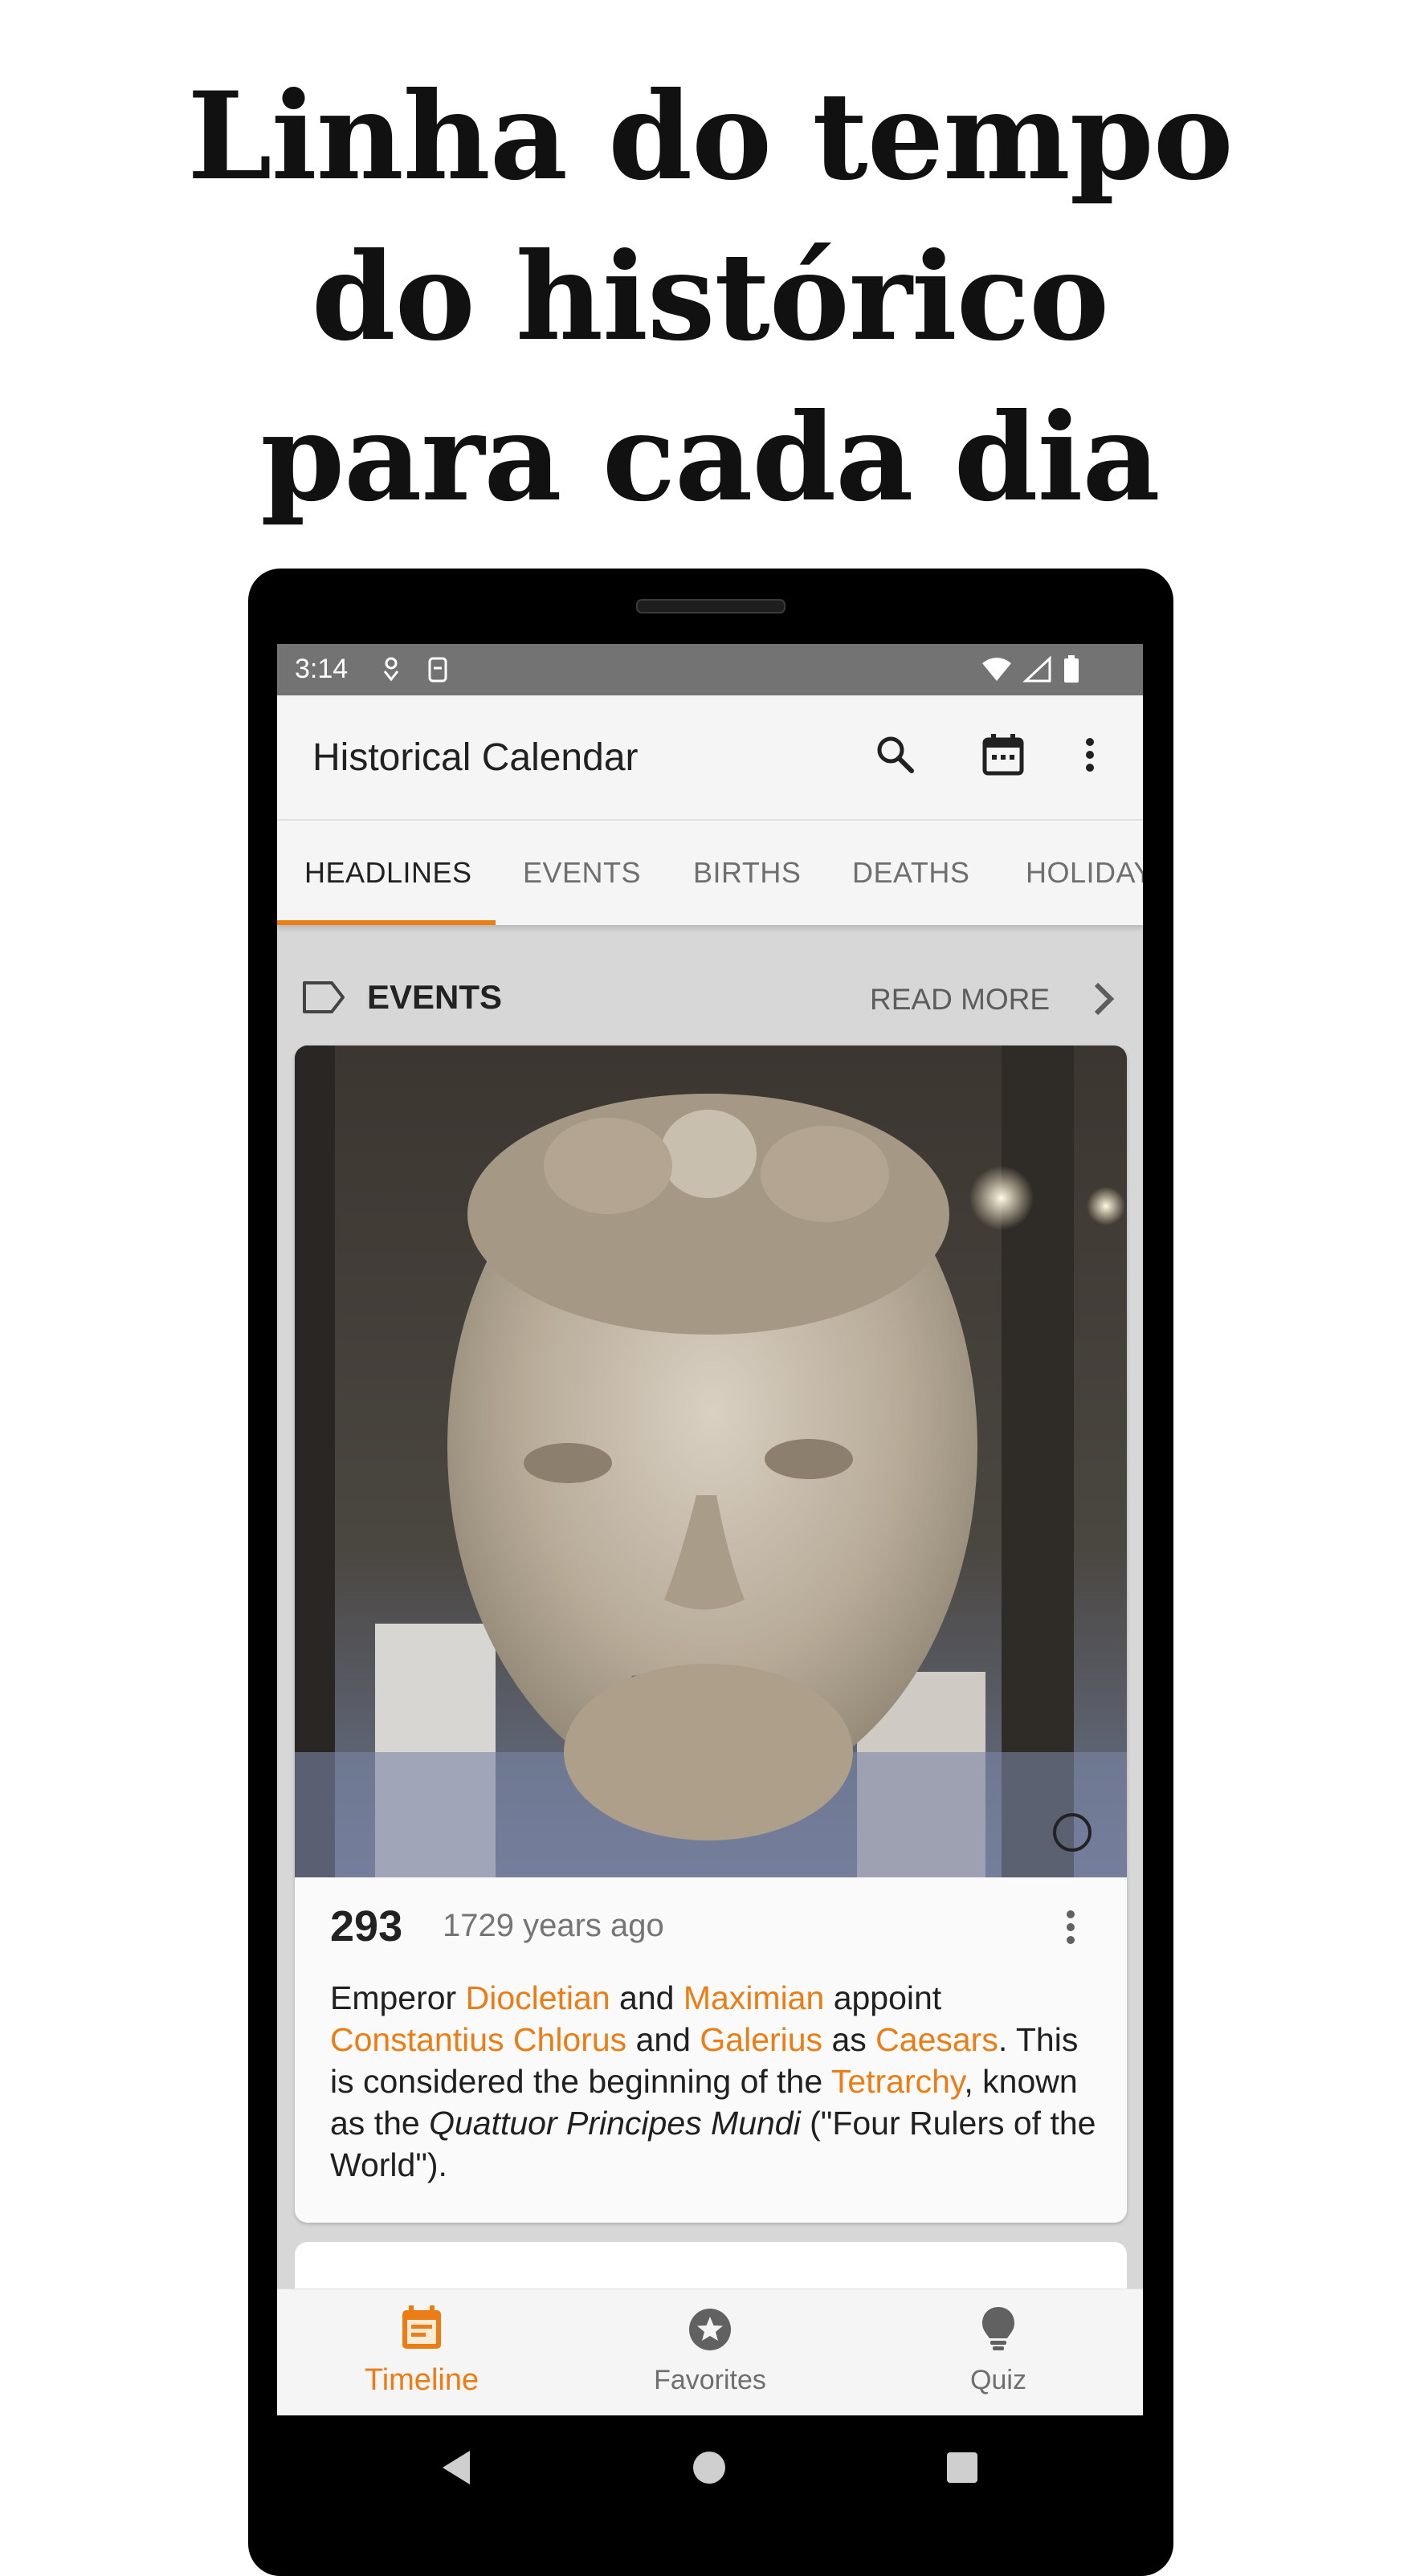 Image resolution: width=1420 pixels, height=2576 pixels. Describe the element at coordinates (895, 754) in the screenshot. I see `search-icon` at that location.